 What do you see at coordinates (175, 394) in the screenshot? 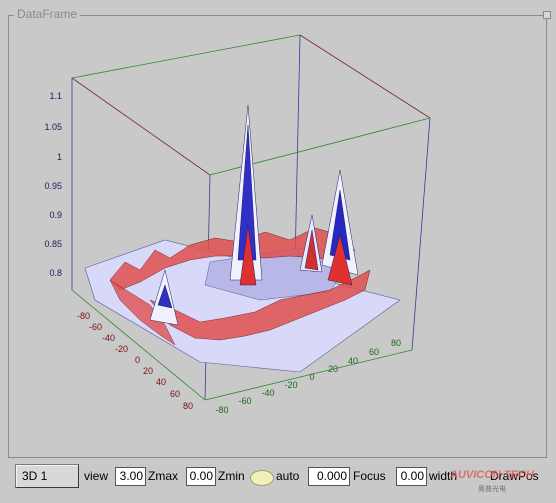
I see `y-tick: 60` at bounding box center [175, 394].